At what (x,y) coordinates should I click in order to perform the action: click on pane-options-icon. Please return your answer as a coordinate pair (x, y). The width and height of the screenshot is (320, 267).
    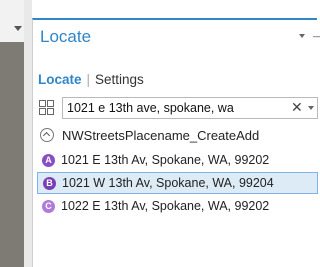
    Looking at the image, I should click on (302, 36).